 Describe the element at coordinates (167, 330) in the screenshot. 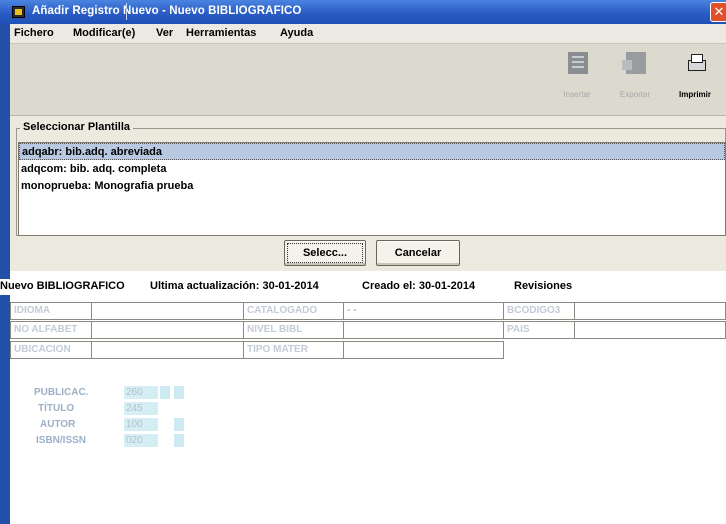

I see `field-no-alfabet-value` at that location.